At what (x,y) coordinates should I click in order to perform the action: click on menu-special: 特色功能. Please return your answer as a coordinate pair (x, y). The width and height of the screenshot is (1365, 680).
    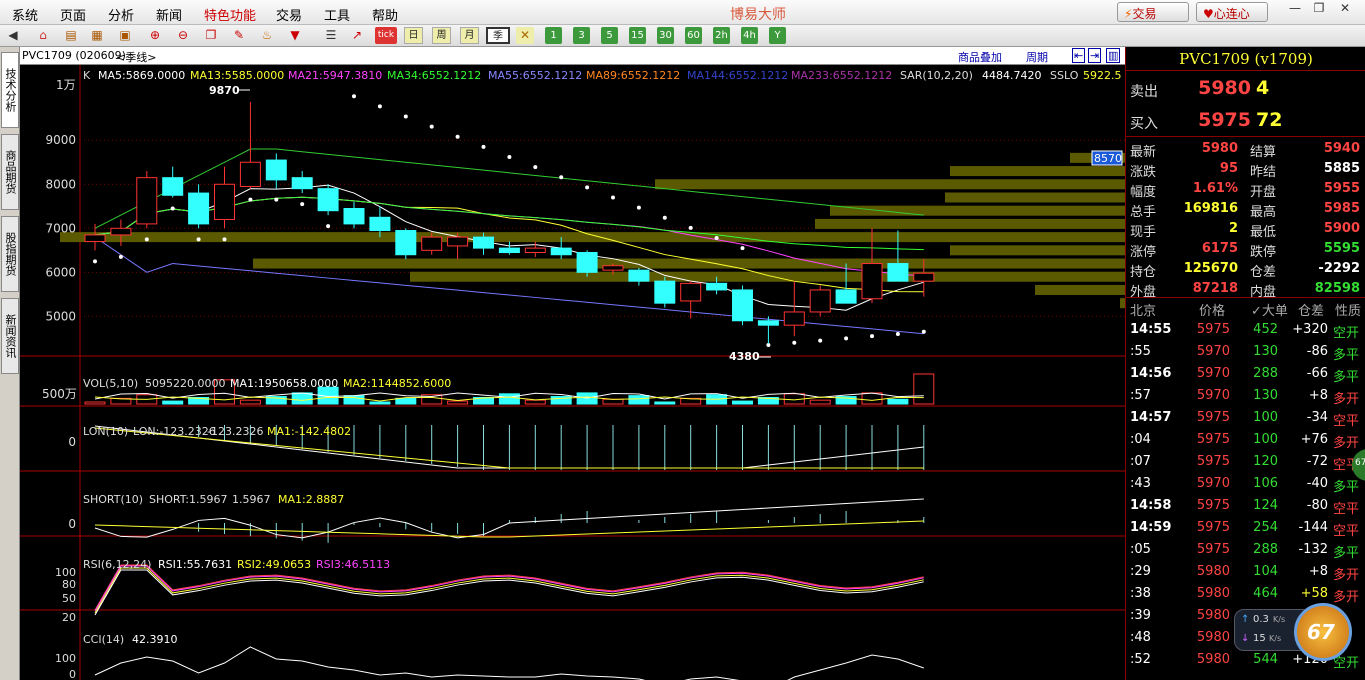
    Looking at the image, I should click on (230, 14).